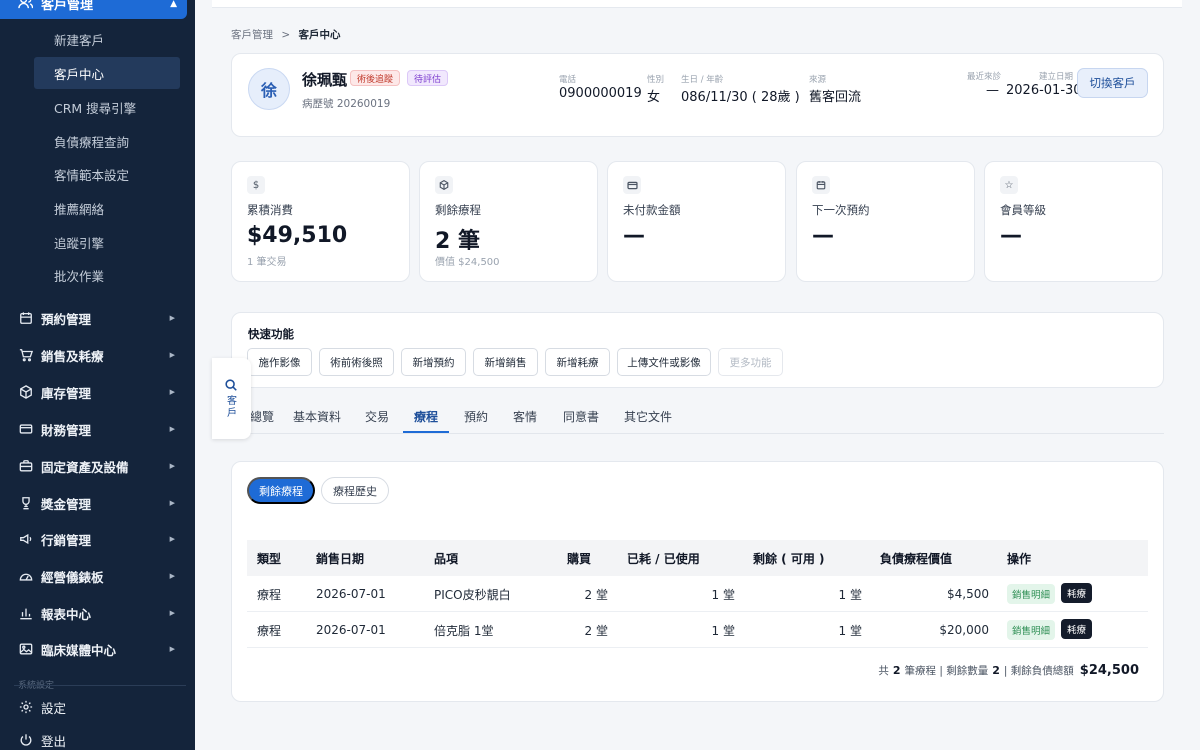 This screenshot has width=1200, height=750. Describe the element at coordinates (252, 35) in the screenshot. I see `breadcrumb-parent: 客戶管理` at that location.